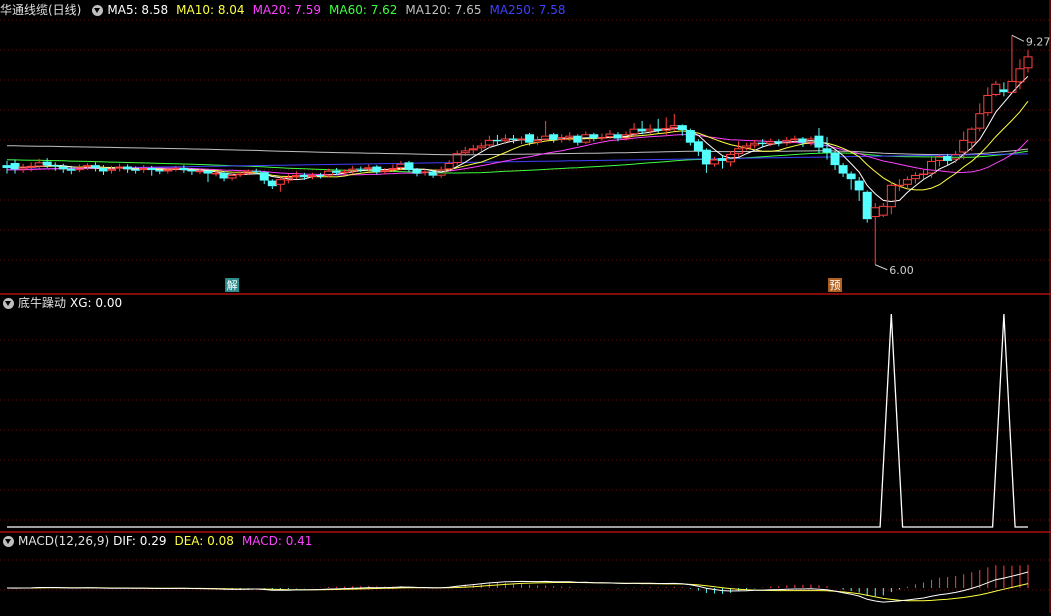 The image size is (1051, 616). I want to click on main-indicator-1: MA10: 8.04, so click(210, 10).